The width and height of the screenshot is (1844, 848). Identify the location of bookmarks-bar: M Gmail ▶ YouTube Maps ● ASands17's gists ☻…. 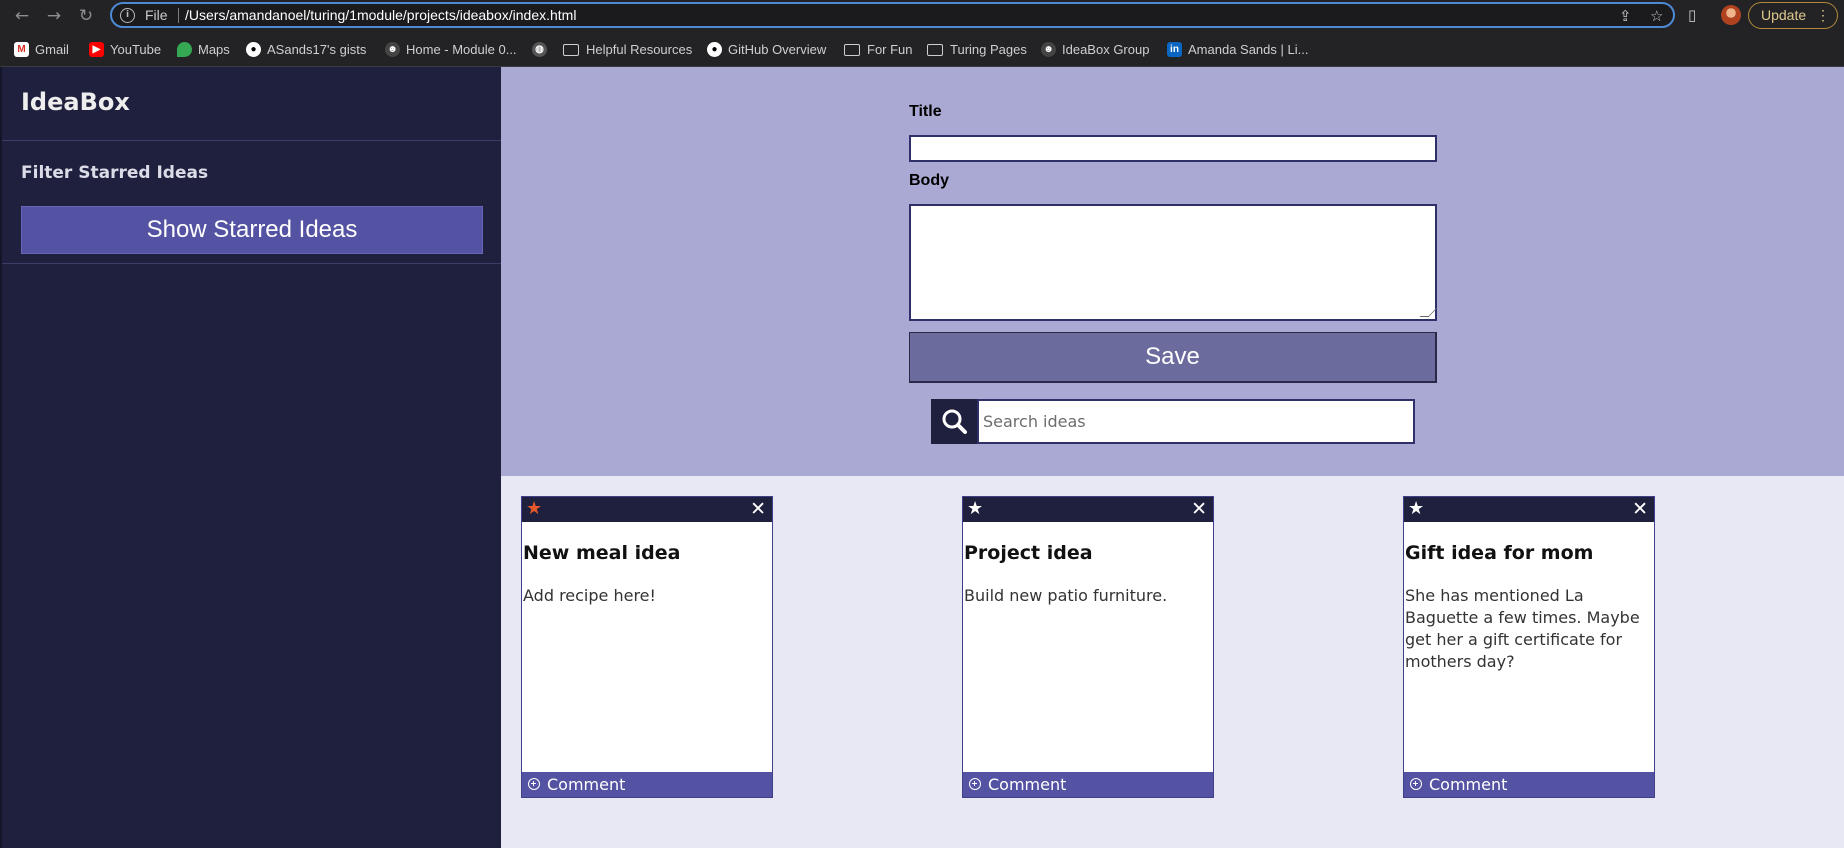
(922, 50).